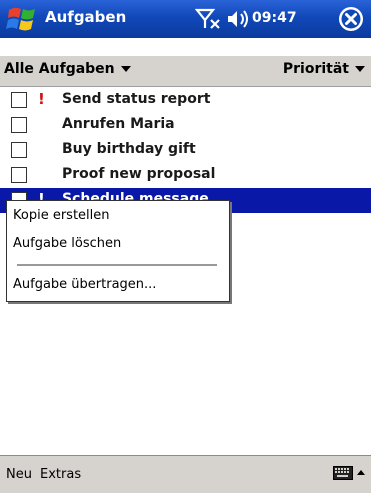 The width and height of the screenshot is (371, 493). Describe the element at coordinates (139, 174) in the screenshot. I see `task-label: Proof new proposal` at that location.